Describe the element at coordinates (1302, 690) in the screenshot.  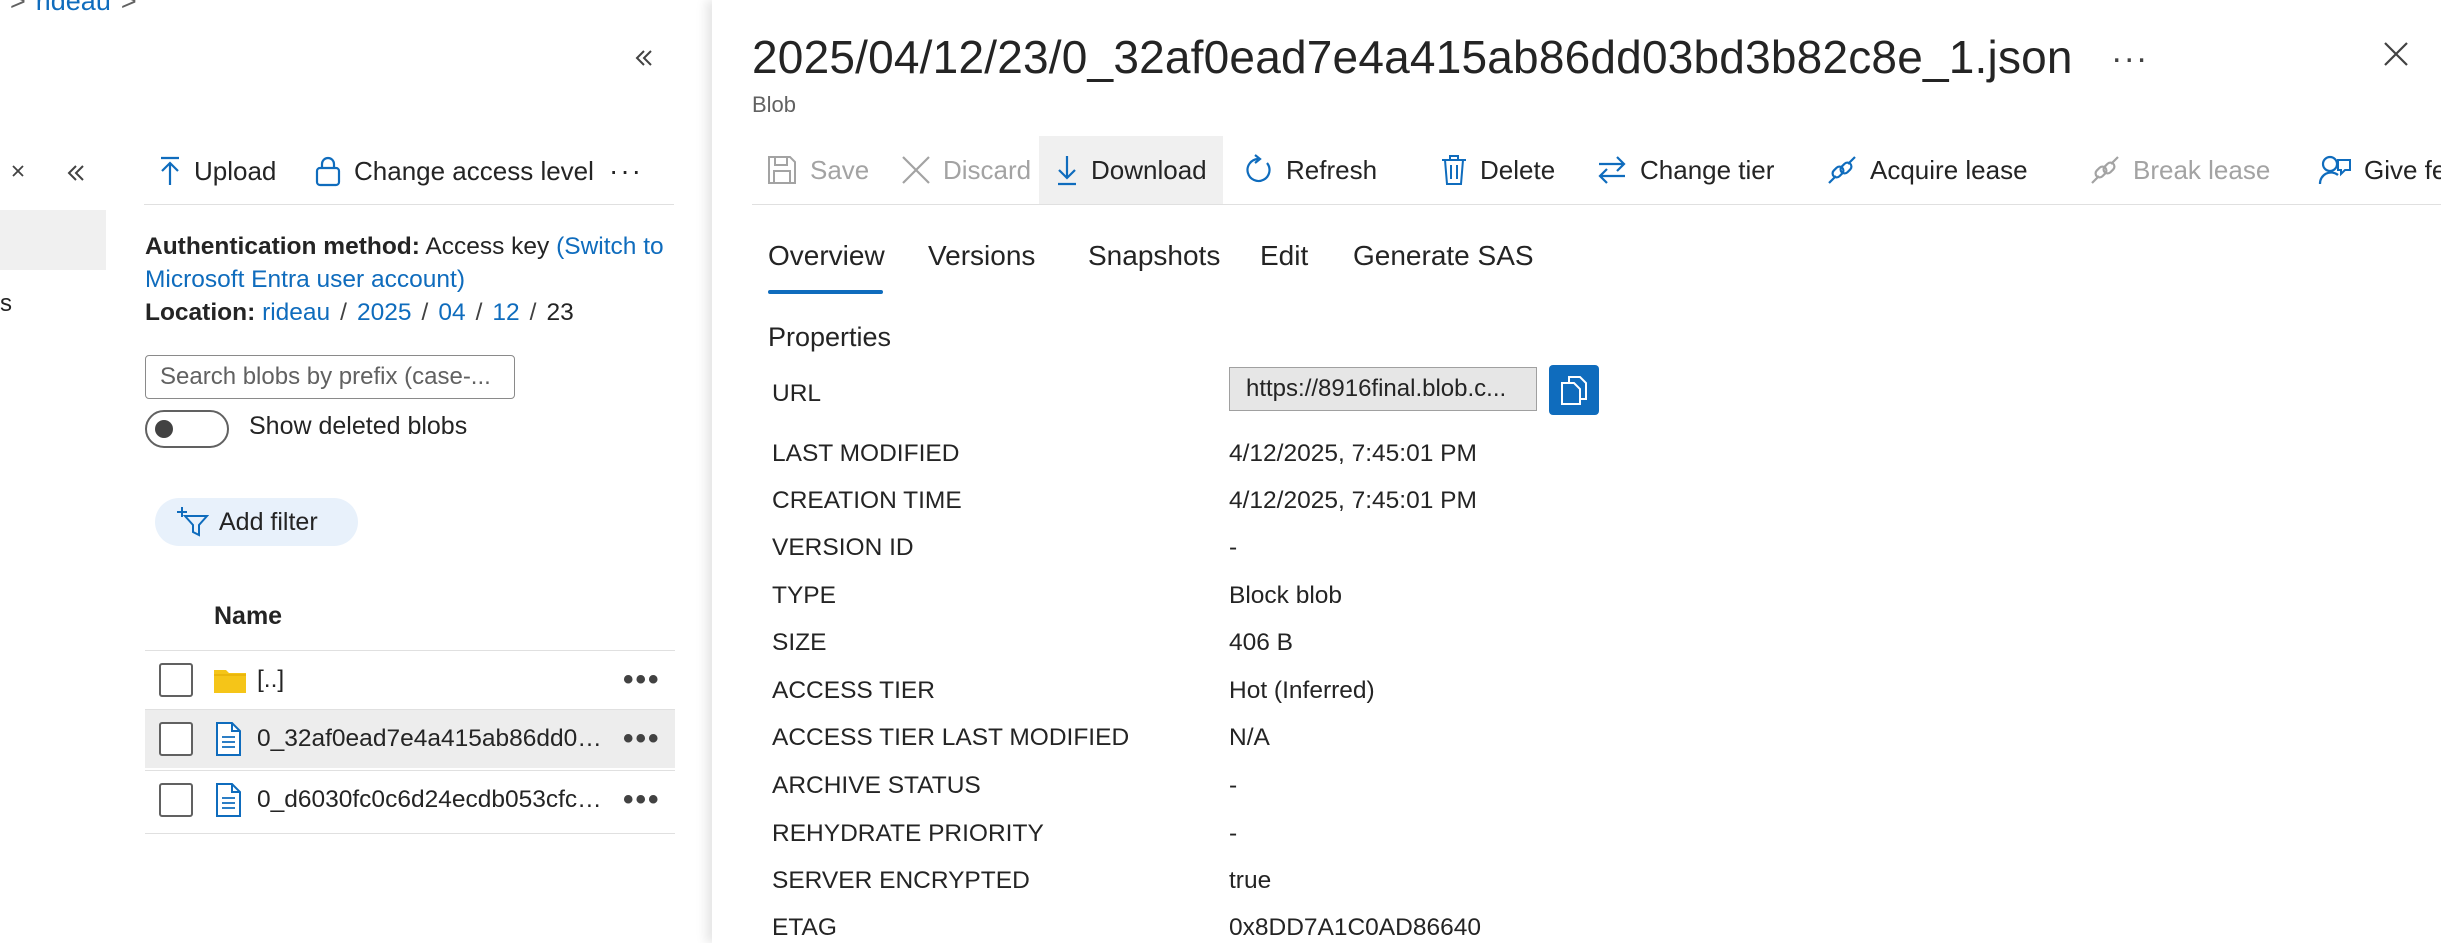
I see `property-value: Hot (Inferred)` at that location.